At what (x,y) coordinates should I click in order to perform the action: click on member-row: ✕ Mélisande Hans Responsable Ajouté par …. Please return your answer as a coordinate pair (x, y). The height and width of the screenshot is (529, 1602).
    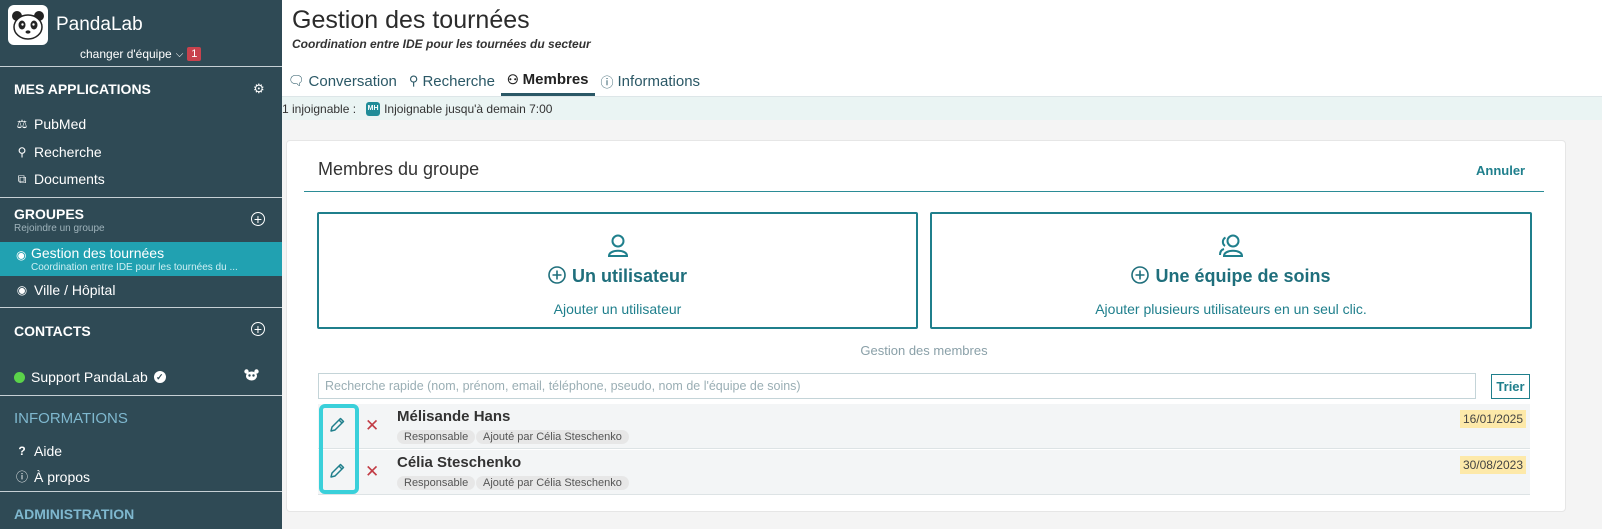
    Looking at the image, I should click on (924, 426).